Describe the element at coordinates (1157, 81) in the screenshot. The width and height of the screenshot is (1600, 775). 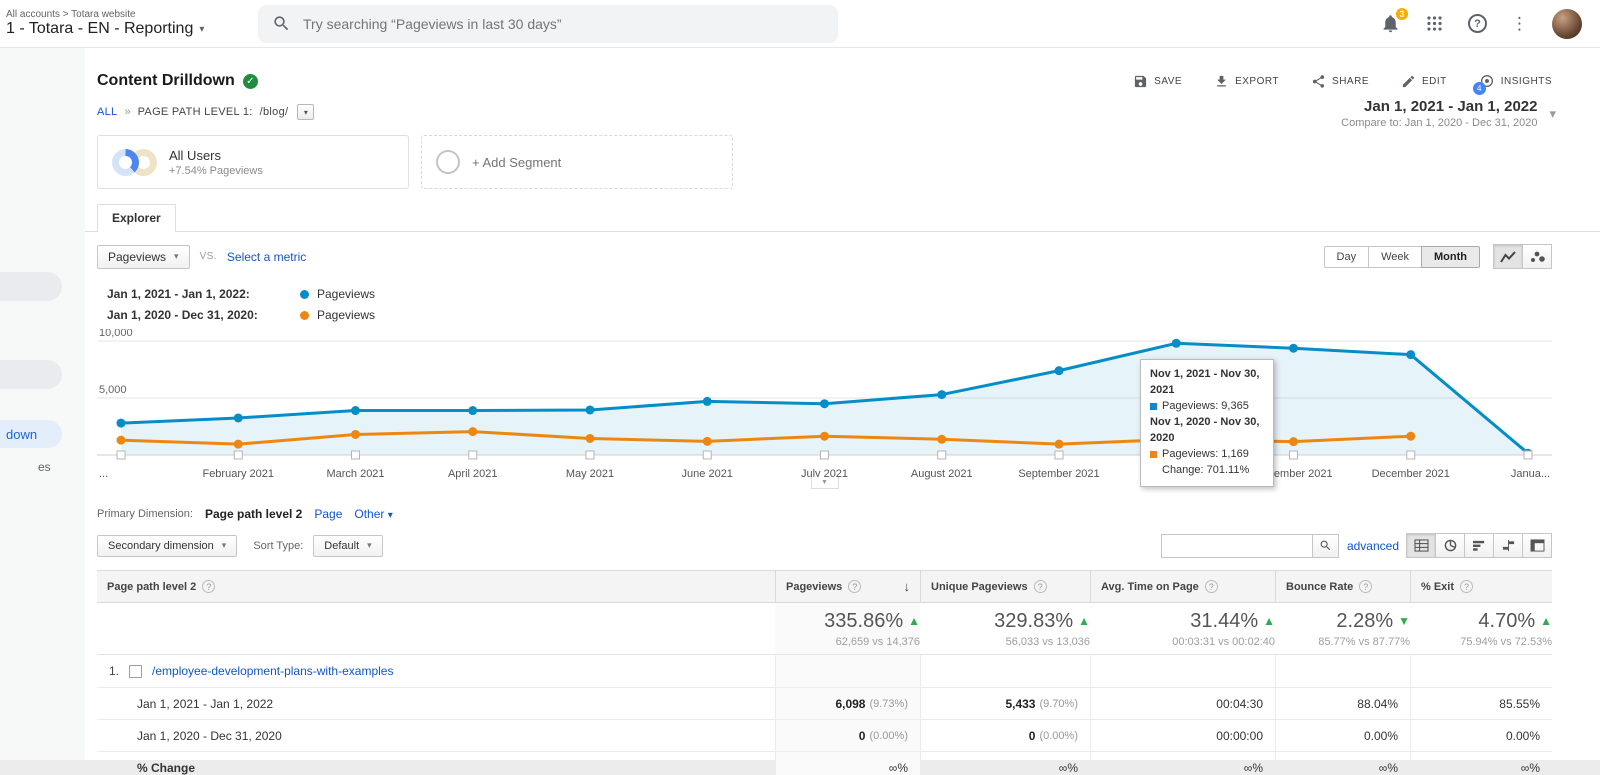
I see `save-button: SAVE` at that location.